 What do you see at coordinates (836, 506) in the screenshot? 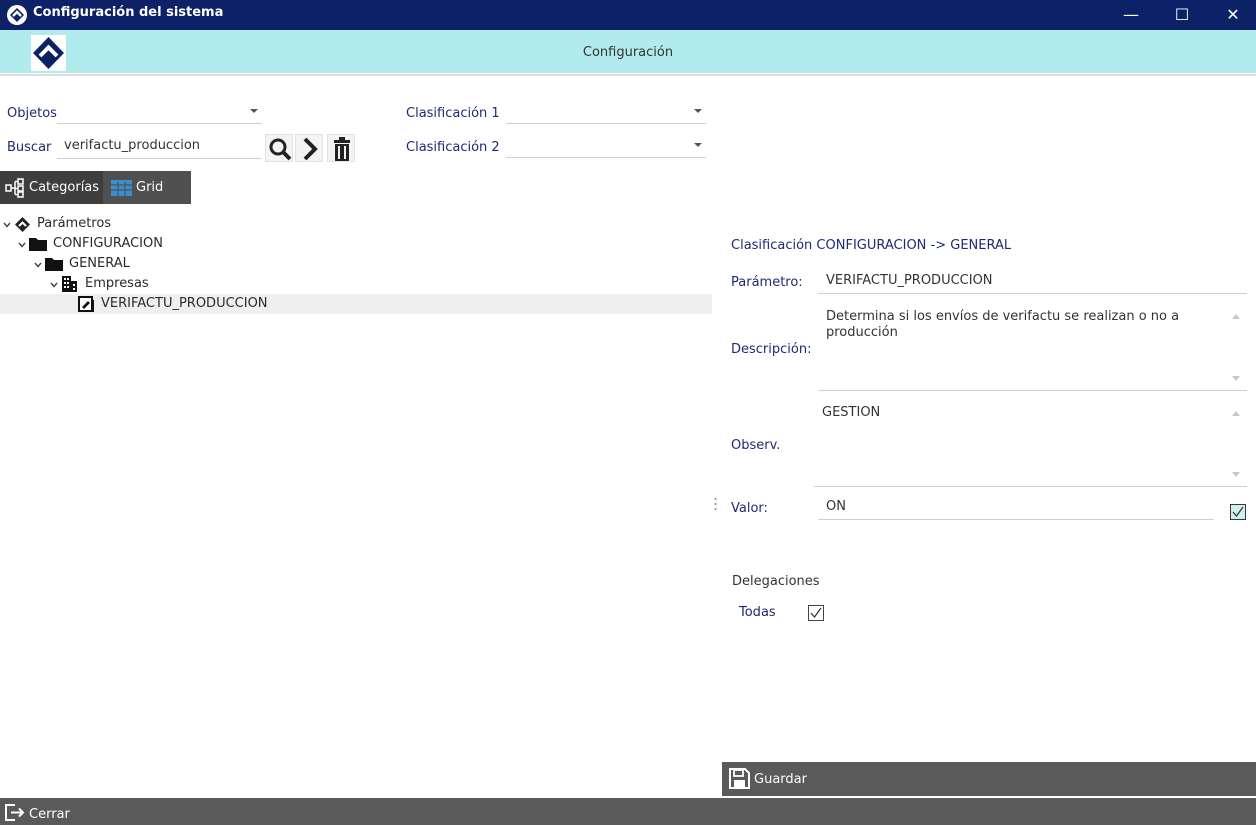
I see `valor-value: ON` at bounding box center [836, 506].